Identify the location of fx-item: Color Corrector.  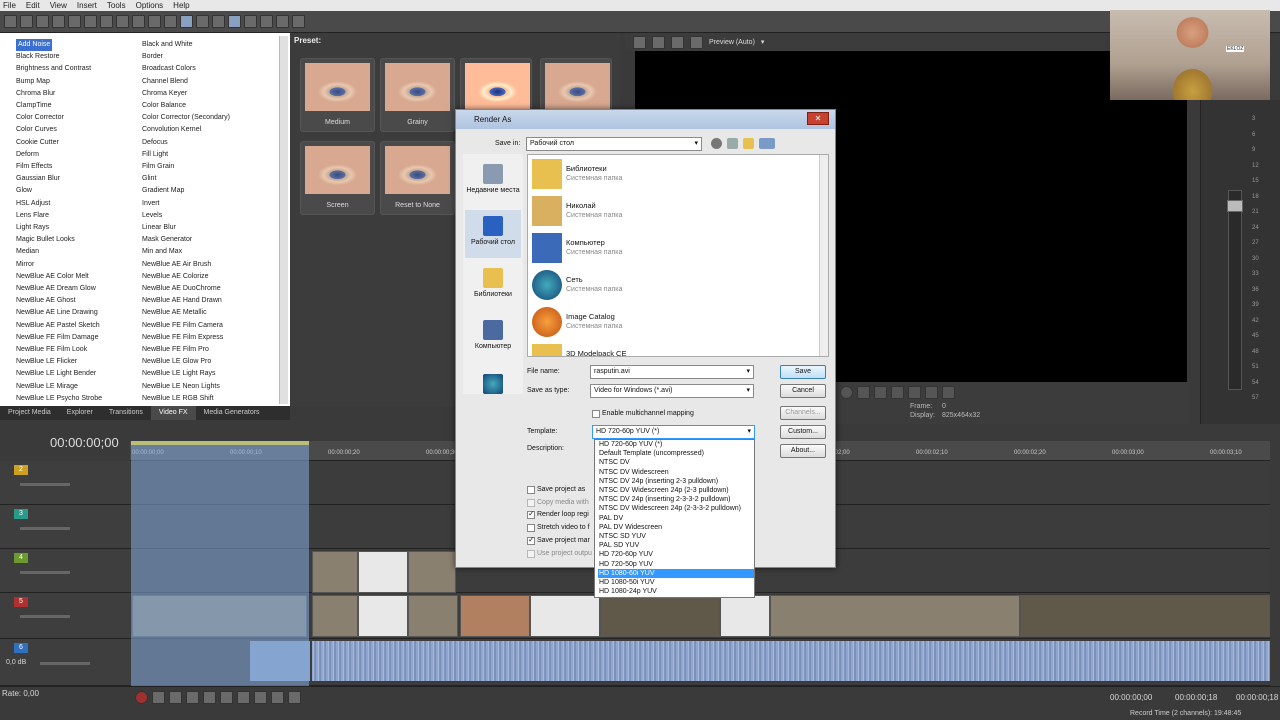
(59, 118).